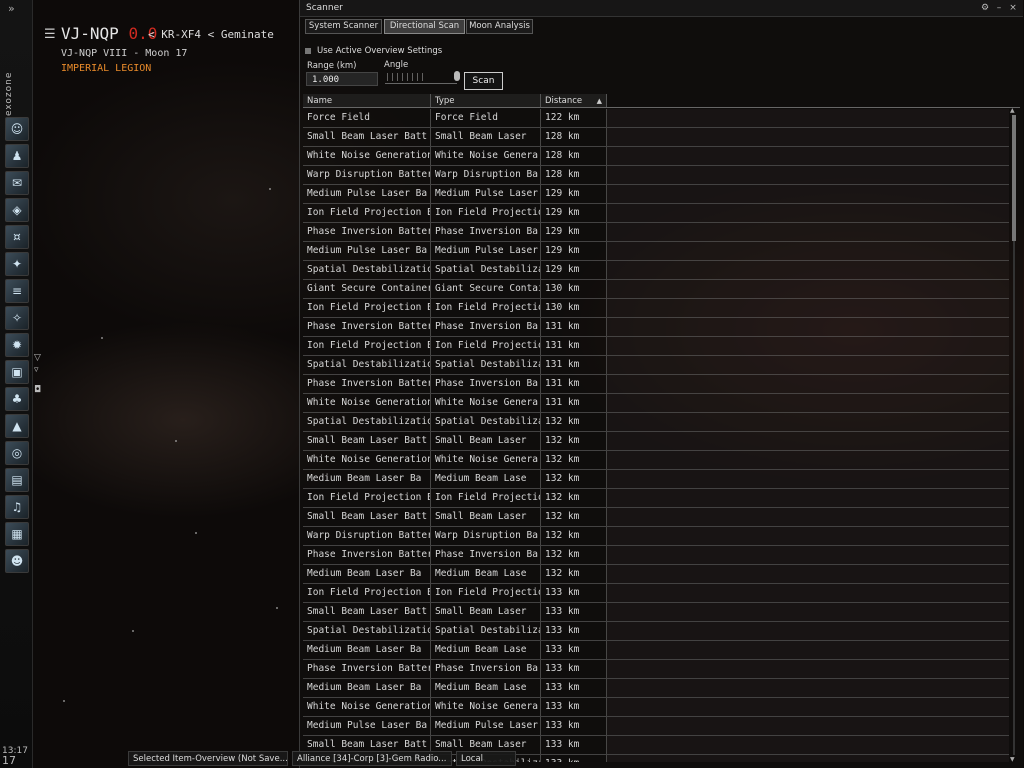 The height and width of the screenshot is (768, 1024). What do you see at coordinates (124, 53) in the screenshot?
I see `nearest-celestial: VJ-NQP VIII - Moon 17` at bounding box center [124, 53].